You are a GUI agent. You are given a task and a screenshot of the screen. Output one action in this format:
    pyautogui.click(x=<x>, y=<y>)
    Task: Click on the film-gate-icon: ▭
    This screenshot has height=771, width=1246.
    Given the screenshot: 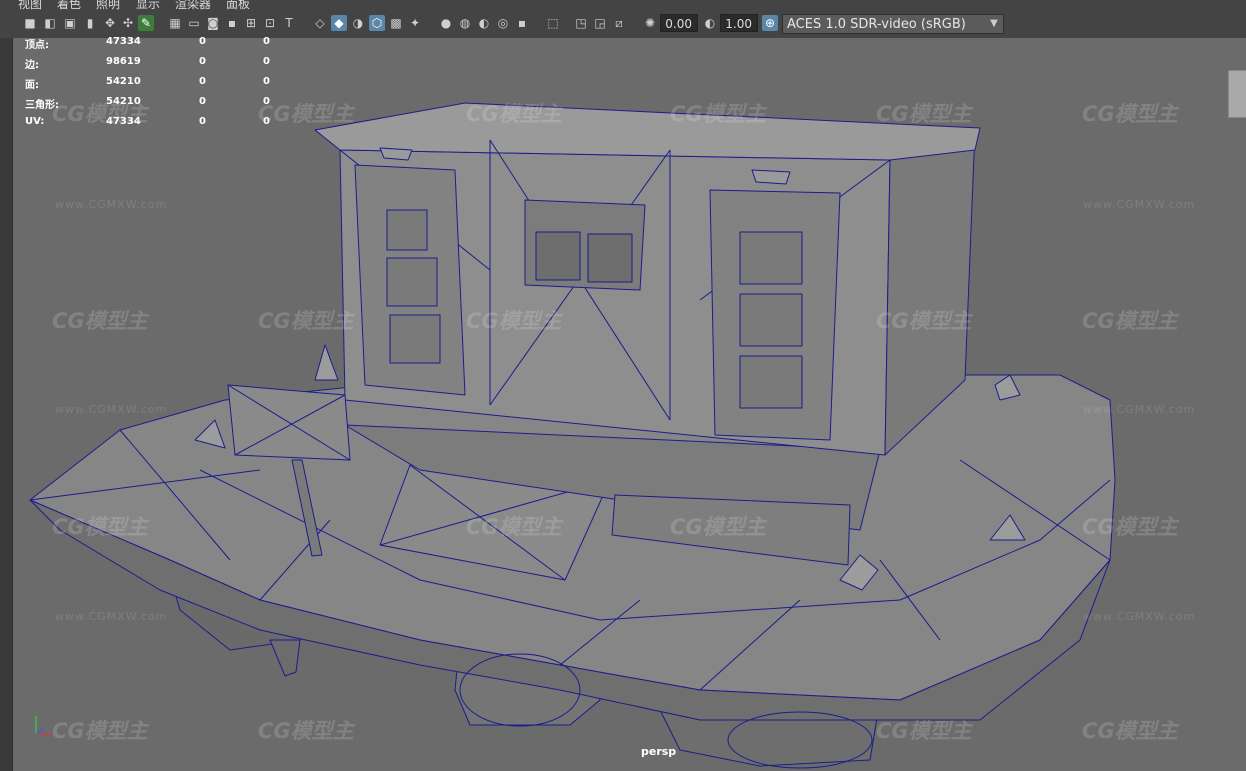 What is the action you would take?
    pyautogui.click(x=194, y=23)
    